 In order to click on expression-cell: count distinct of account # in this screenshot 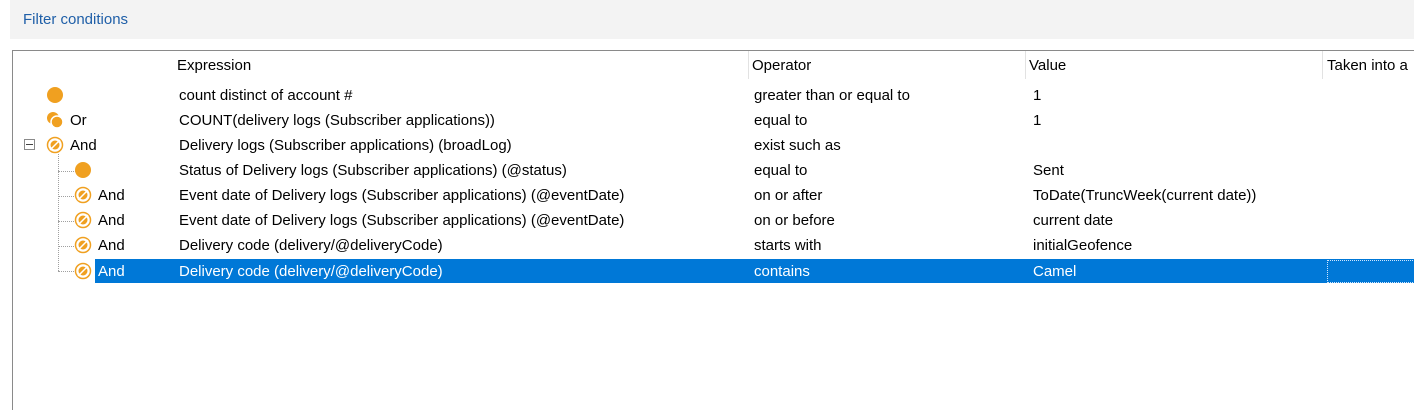, I will do `click(266, 95)`.